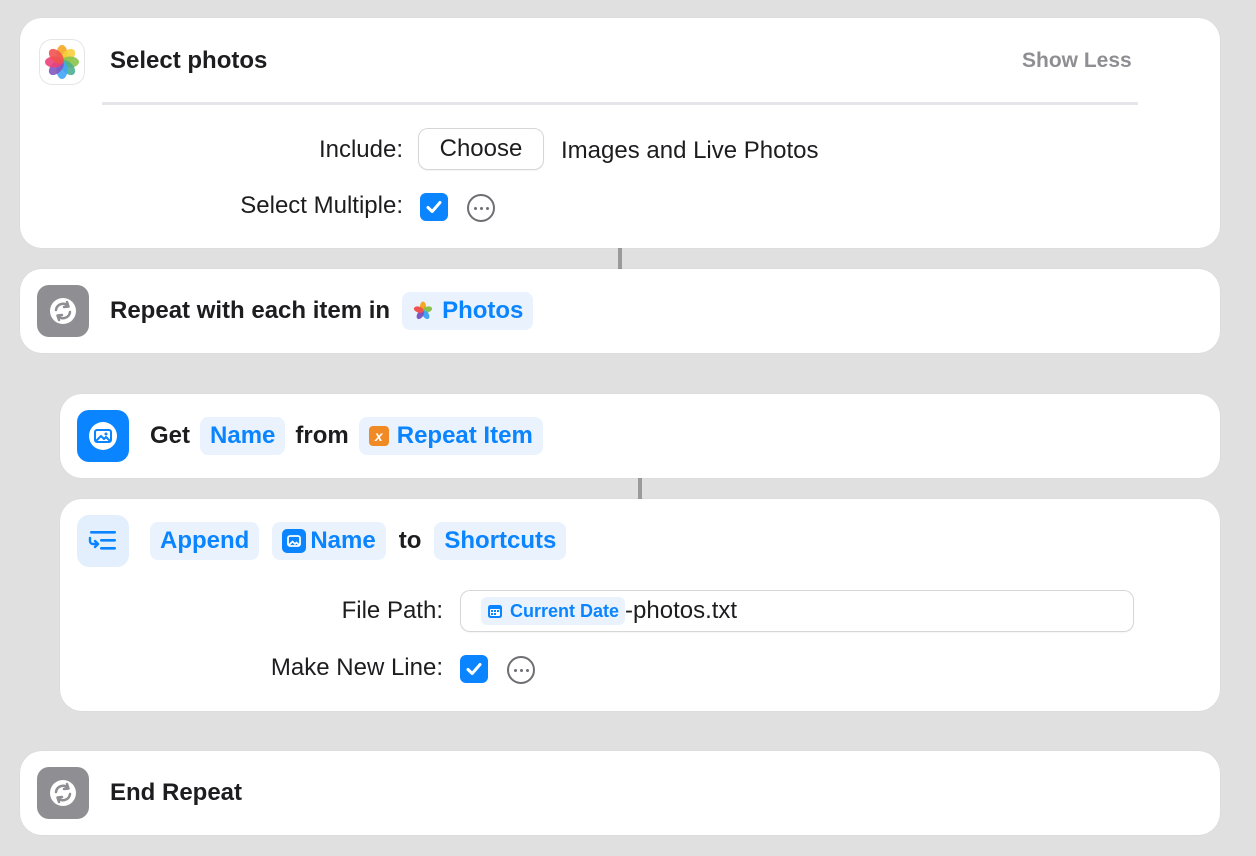 The height and width of the screenshot is (856, 1256). Describe the element at coordinates (170, 435) in the screenshot. I see `get-word: Get` at that location.